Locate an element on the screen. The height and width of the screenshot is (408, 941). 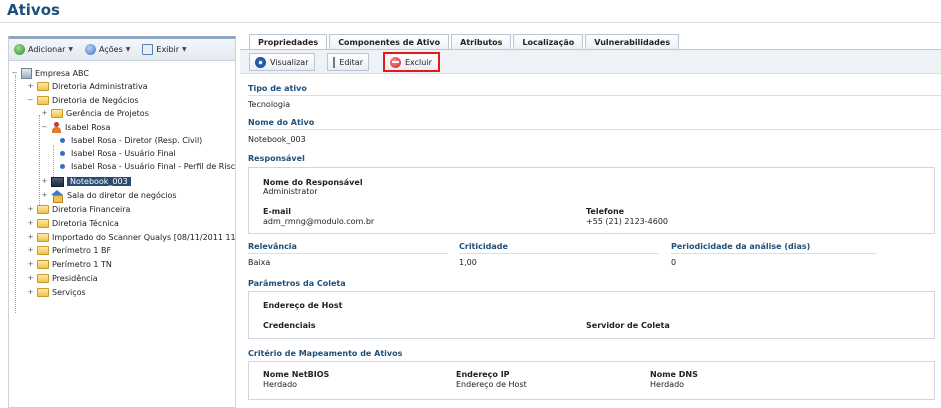
ip-address-value: Endereço de Host is located at coordinates (491, 384).